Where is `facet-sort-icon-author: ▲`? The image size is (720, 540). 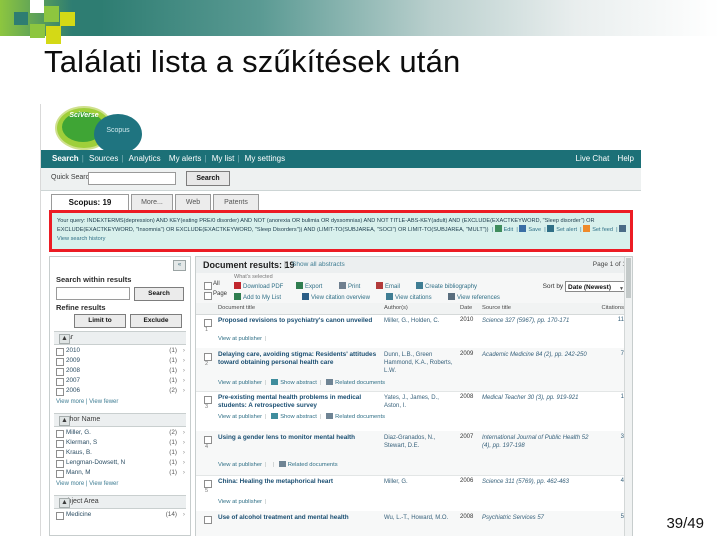 facet-sort-icon-author: ▲ is located at coordinates (64, 421).